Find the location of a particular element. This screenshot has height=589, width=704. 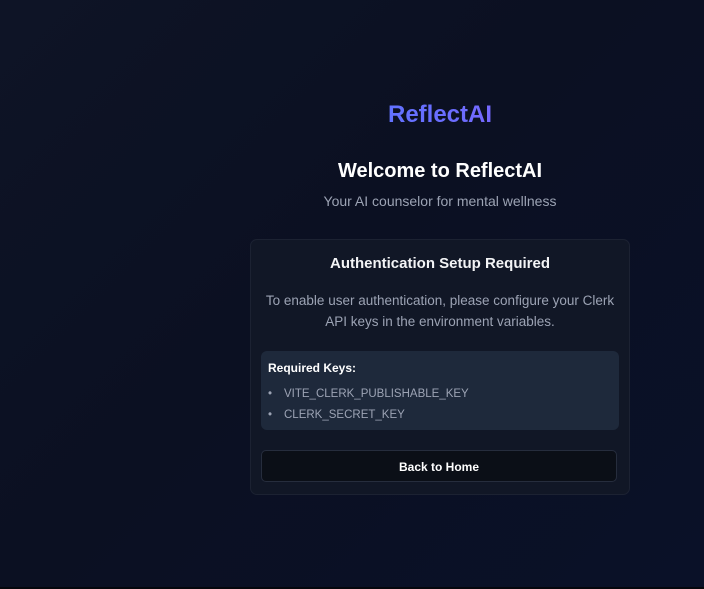

list-item: • CLERK_SECRET_KEY is located at coordinates (368, 415).